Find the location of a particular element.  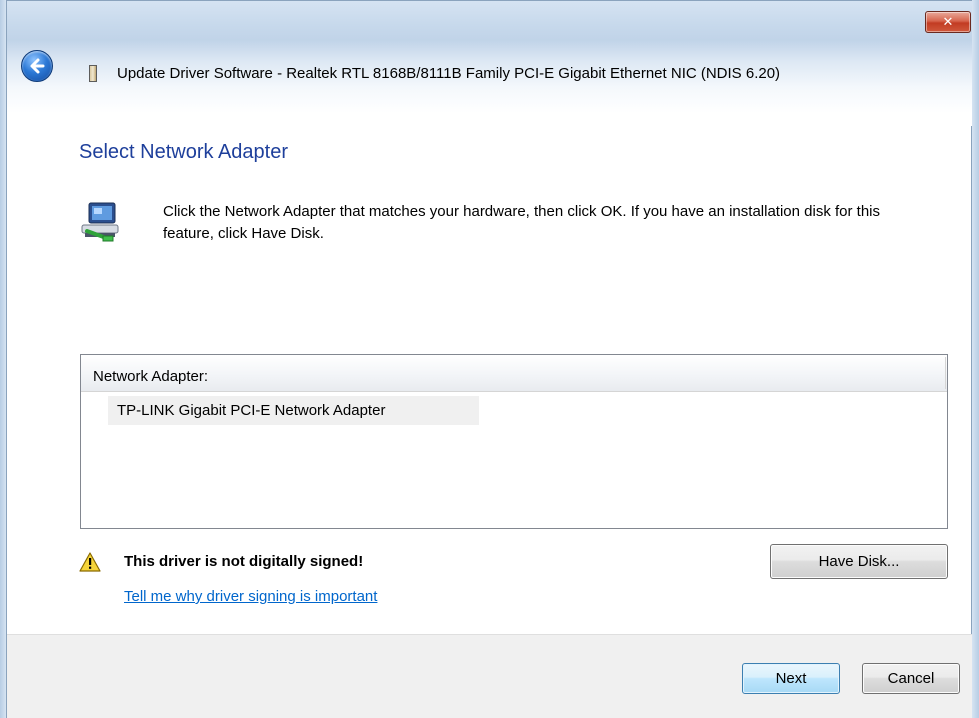

close-button: ✕ is located at coordinates (948, 22).